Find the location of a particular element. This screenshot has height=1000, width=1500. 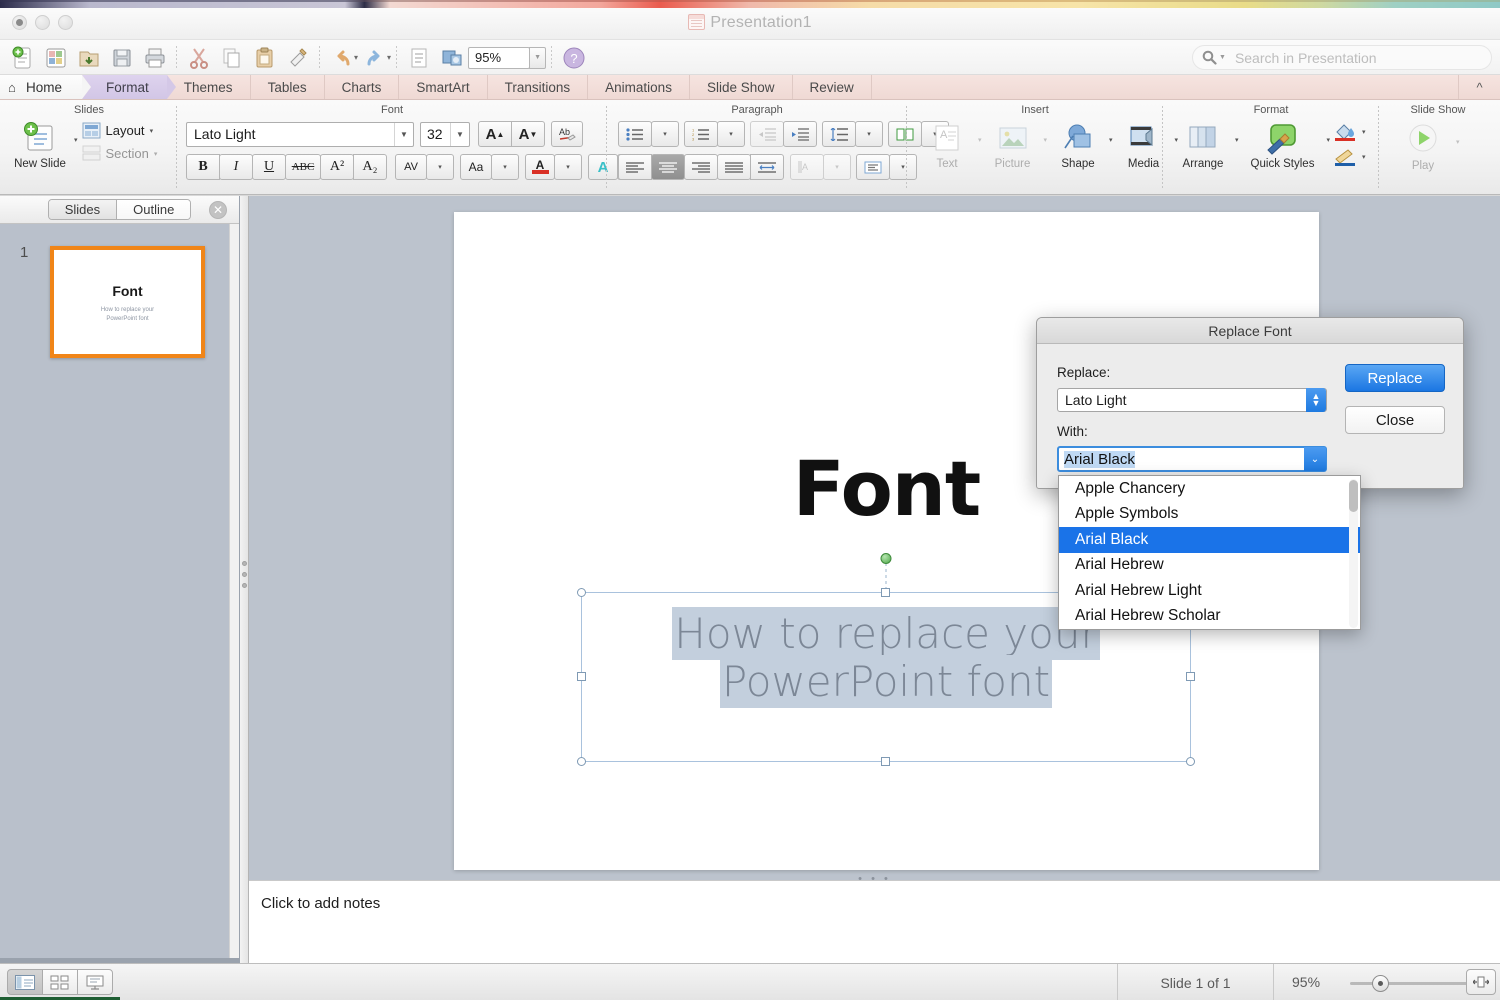

normal-view-icon is located at coordinates (25, 982).